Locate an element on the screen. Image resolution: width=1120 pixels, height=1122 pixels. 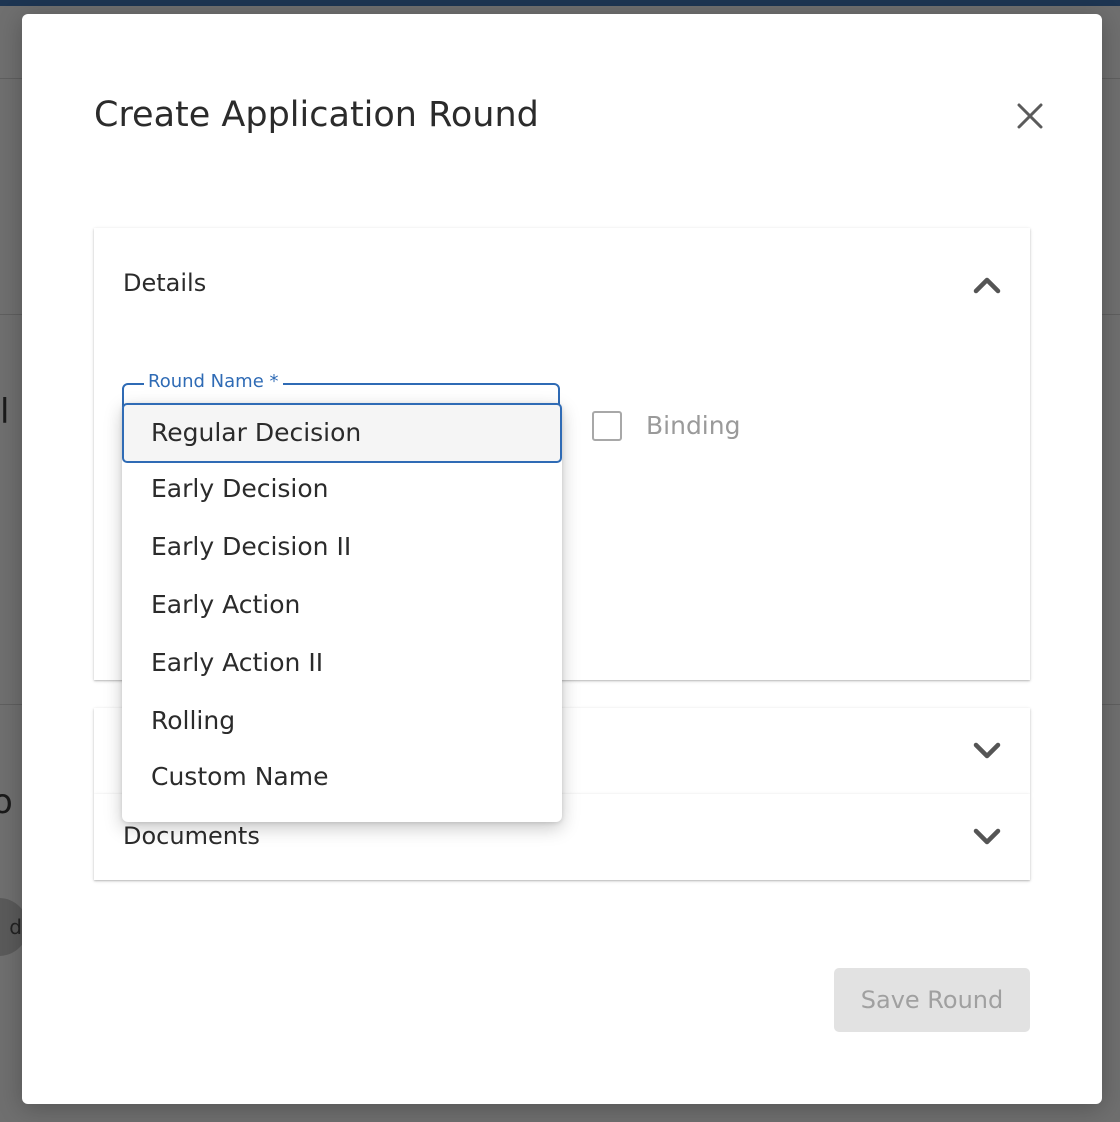
binding-checkbox-box is located at coordinates (607, 426).